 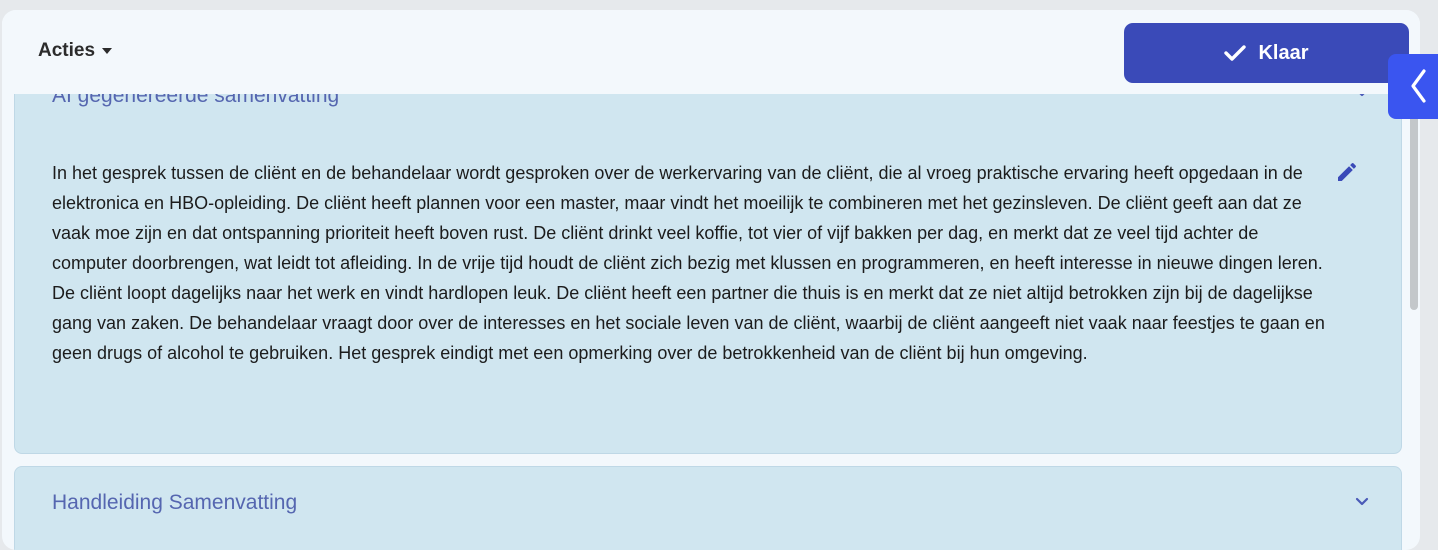 I want to click on actions-label: Acties, so click(x=67, y=50).